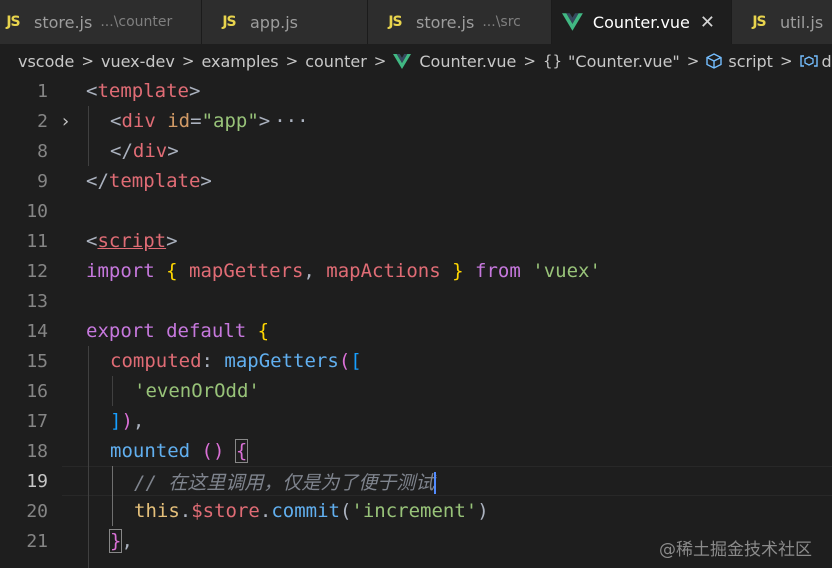  Describe the element at coordinates (42, 121) in the screenshot. I see `line-number: 2` at that location.